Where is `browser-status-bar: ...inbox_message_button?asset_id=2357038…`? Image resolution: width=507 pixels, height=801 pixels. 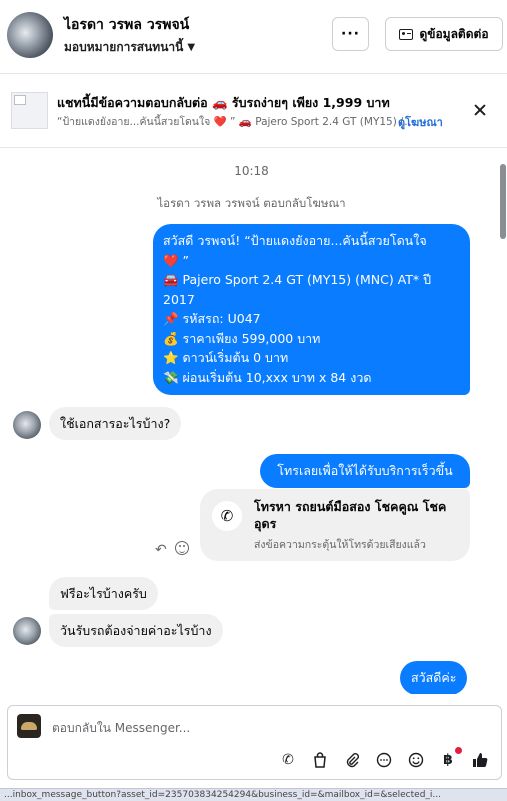
browser-status-bar: ...inbox_message_button?asset_id=2357038… is located at coordinates (253, 794).